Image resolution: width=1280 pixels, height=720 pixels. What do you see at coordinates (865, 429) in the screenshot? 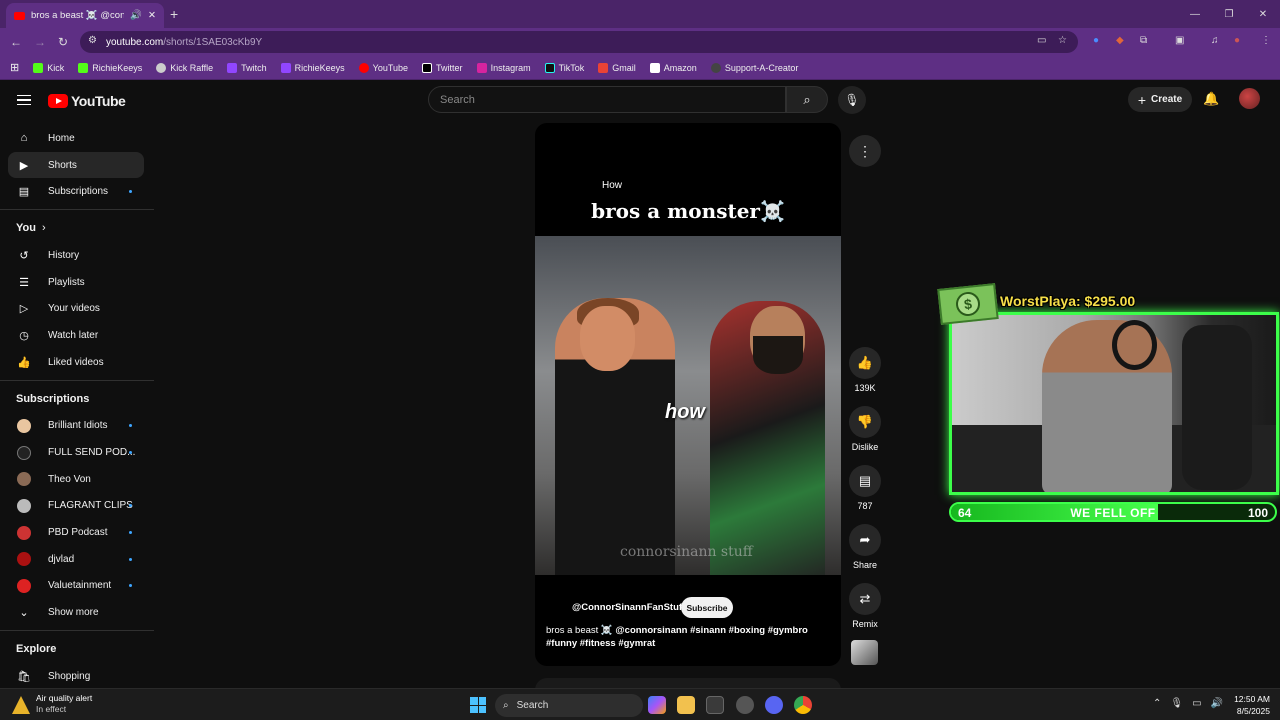
I see `dislike-button: 👎 Dislike` at bounding box center [865, 429].